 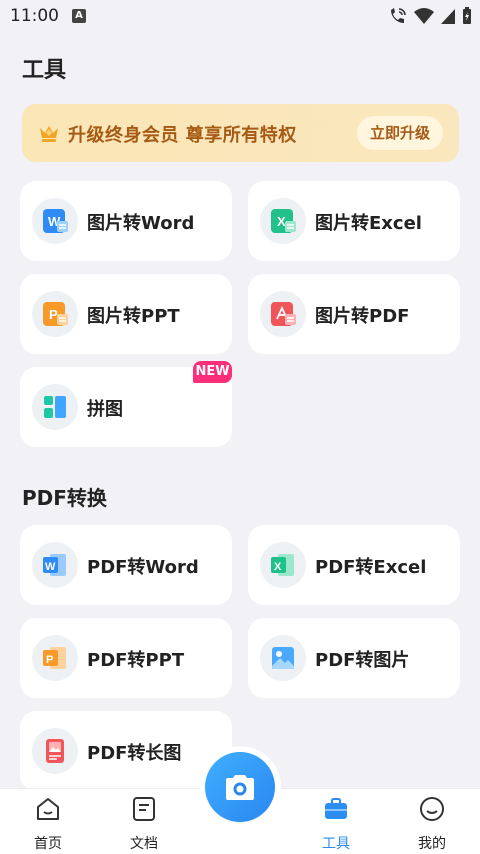 What do you see at coordinates (79, 16) in the screenshot?
I see `notification-a-icon: A` at bounding box center [79, 16].